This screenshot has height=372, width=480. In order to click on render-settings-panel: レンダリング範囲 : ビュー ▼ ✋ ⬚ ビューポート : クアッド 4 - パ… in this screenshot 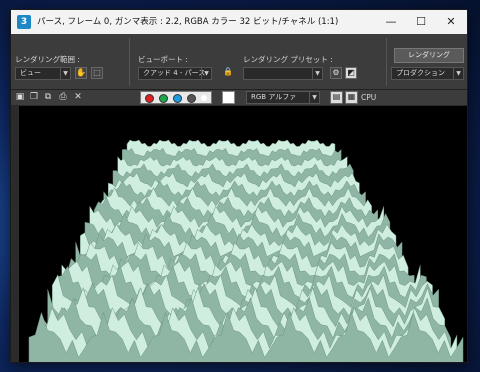, I will do `click(239, 62)`.